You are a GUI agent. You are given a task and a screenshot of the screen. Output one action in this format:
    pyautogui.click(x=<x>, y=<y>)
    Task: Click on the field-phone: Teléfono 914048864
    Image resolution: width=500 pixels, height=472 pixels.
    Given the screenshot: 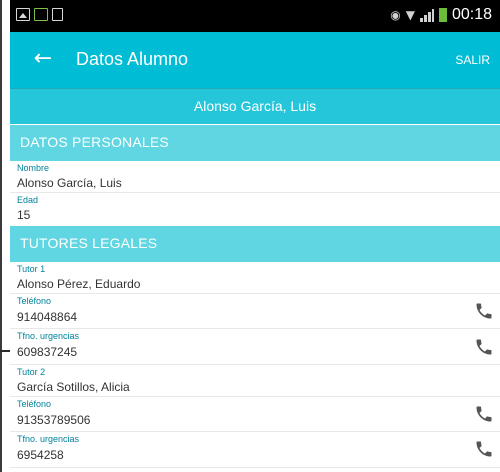 What is the action you would take?
    pyautogui.click(x=255, y=311)
    